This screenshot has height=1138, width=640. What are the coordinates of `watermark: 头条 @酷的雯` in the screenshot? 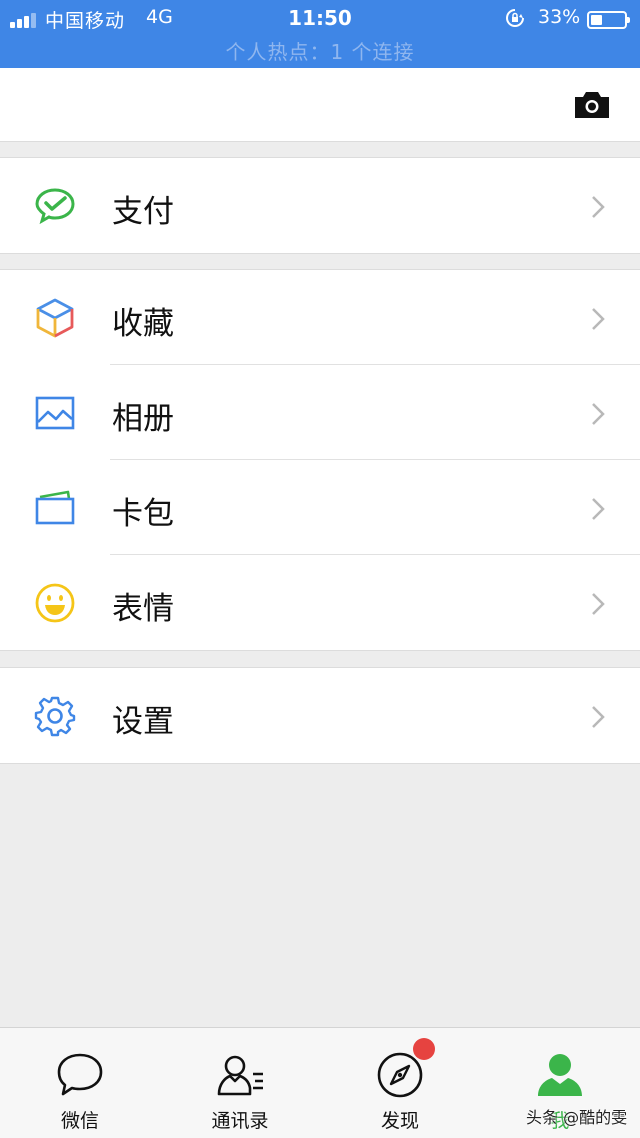 It's located at (577, 1117).